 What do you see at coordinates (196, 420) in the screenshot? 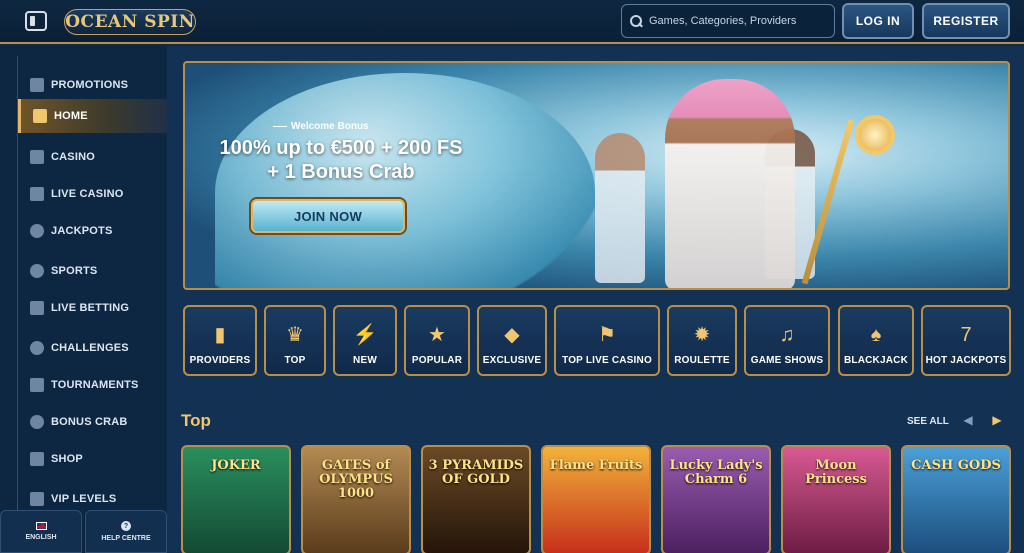
I see `section-title-top: Top` at bounding box center [196, 420].